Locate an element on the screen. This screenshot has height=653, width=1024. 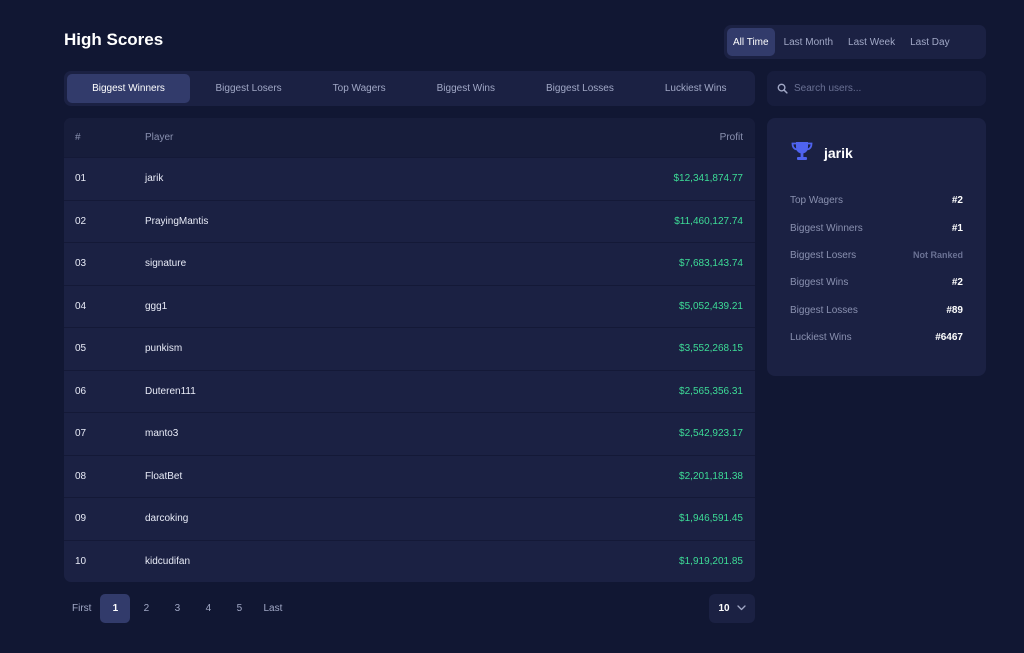
pagination-page-2: 2 is located at coordinates (146, 608).